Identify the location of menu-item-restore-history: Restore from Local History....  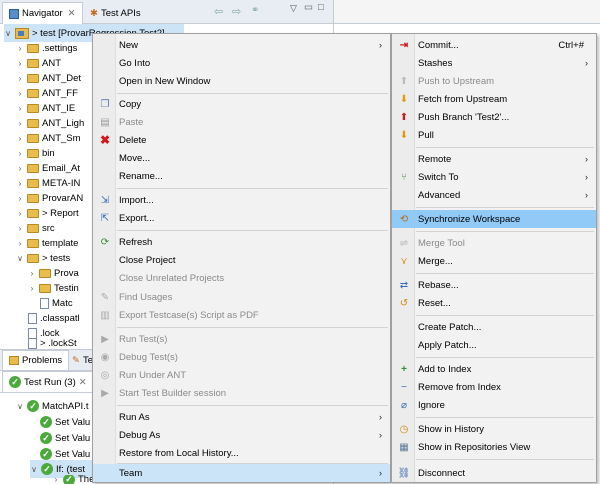
(241, 453).